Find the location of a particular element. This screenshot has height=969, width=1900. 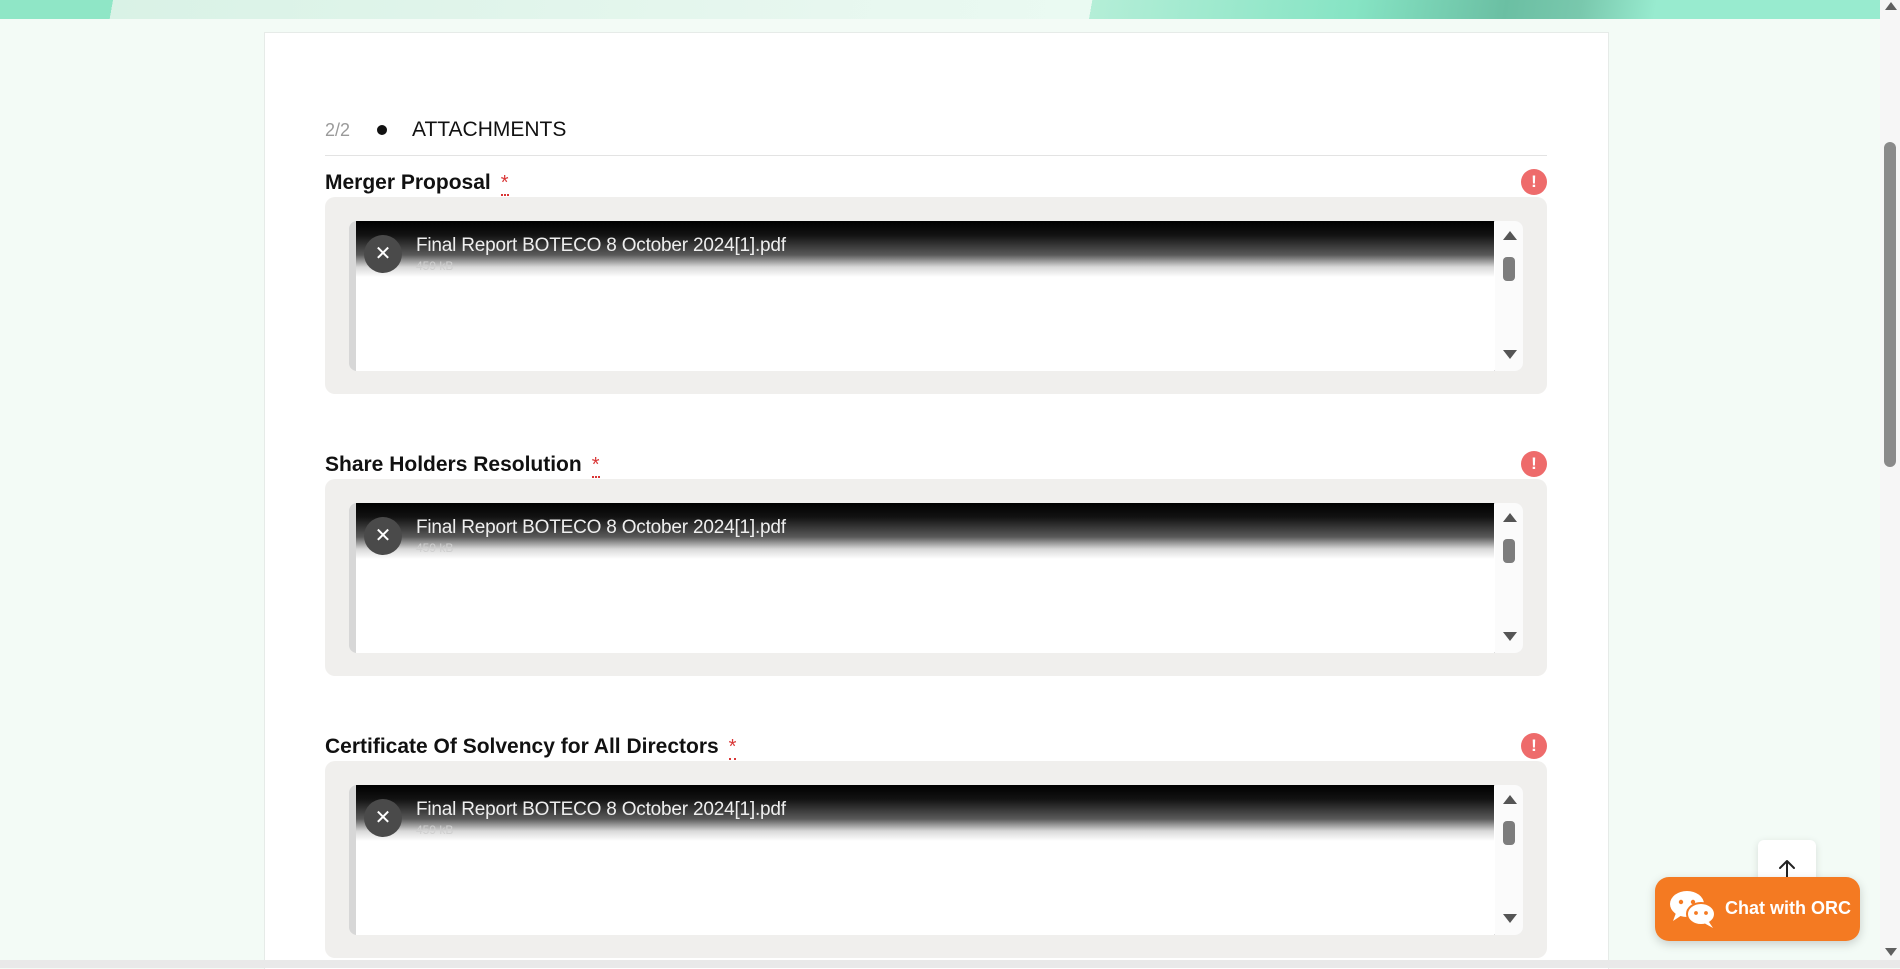

field-label-text: Share Holders Resolution is located at coordinates (453, 464).